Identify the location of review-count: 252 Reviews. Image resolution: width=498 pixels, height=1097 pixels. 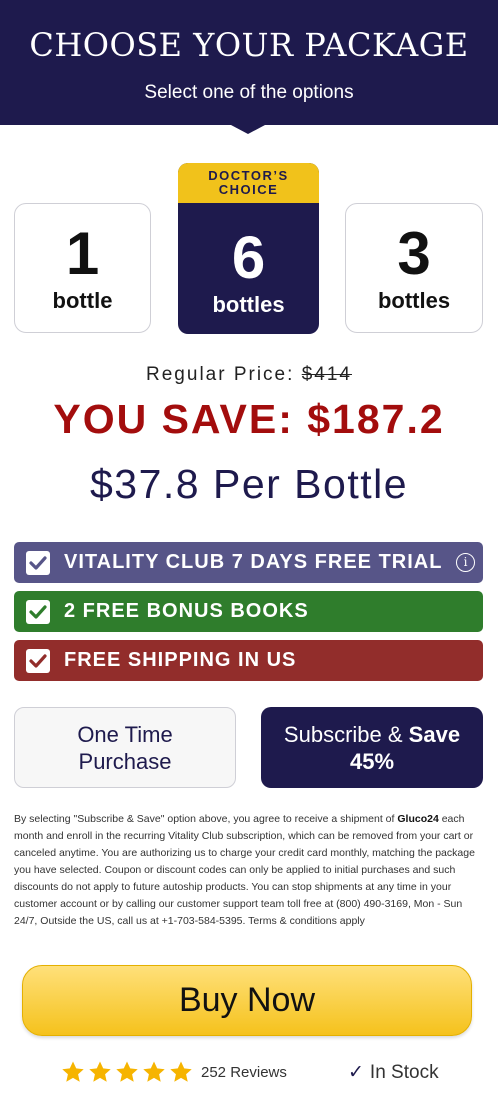
(244, 1072).